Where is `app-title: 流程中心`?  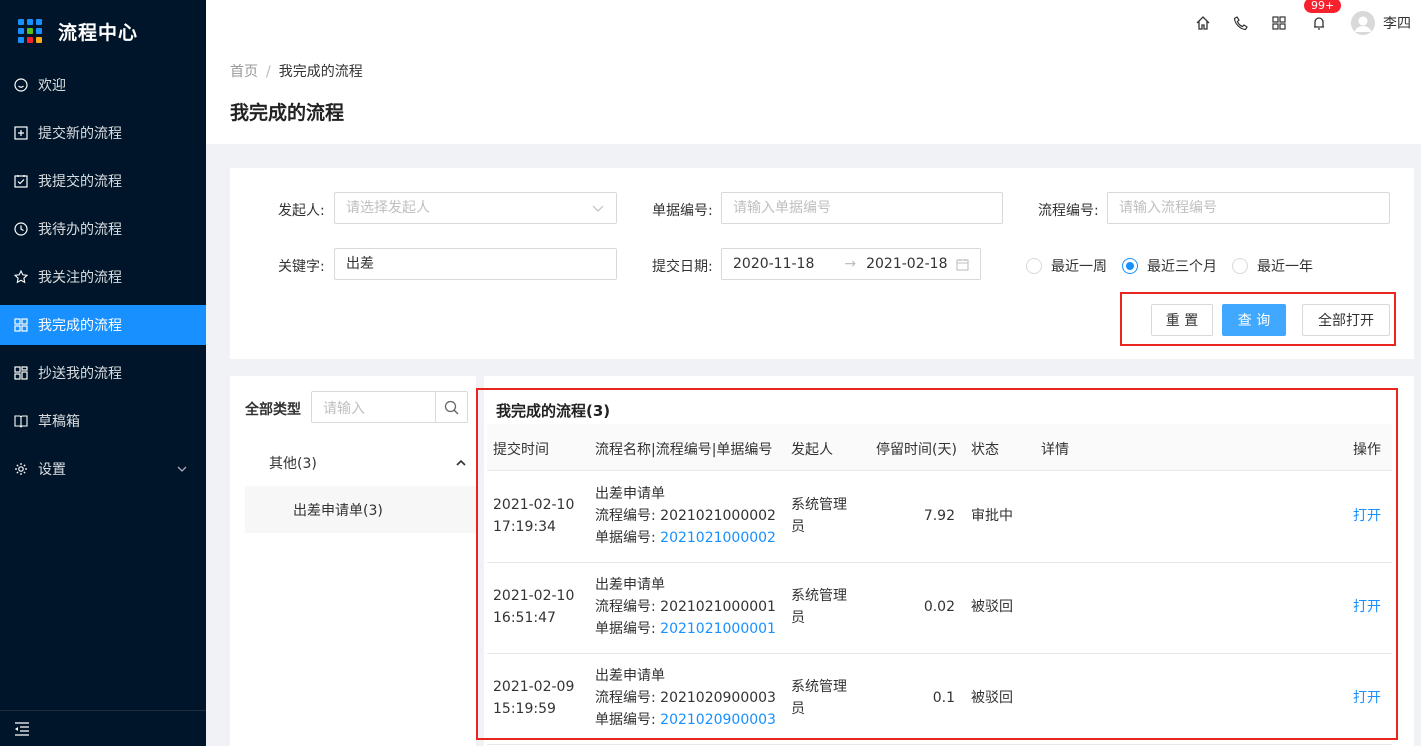 app-title: 流程中心 is located at coordinates (98, 32).